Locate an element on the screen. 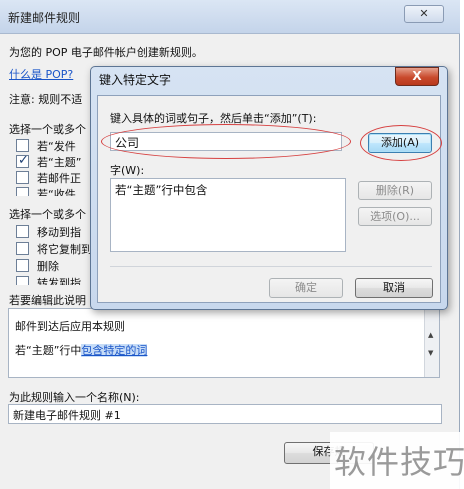 This screenshot has height=489, width=464. action-label: 删除 is located at coordinates (48, 266).